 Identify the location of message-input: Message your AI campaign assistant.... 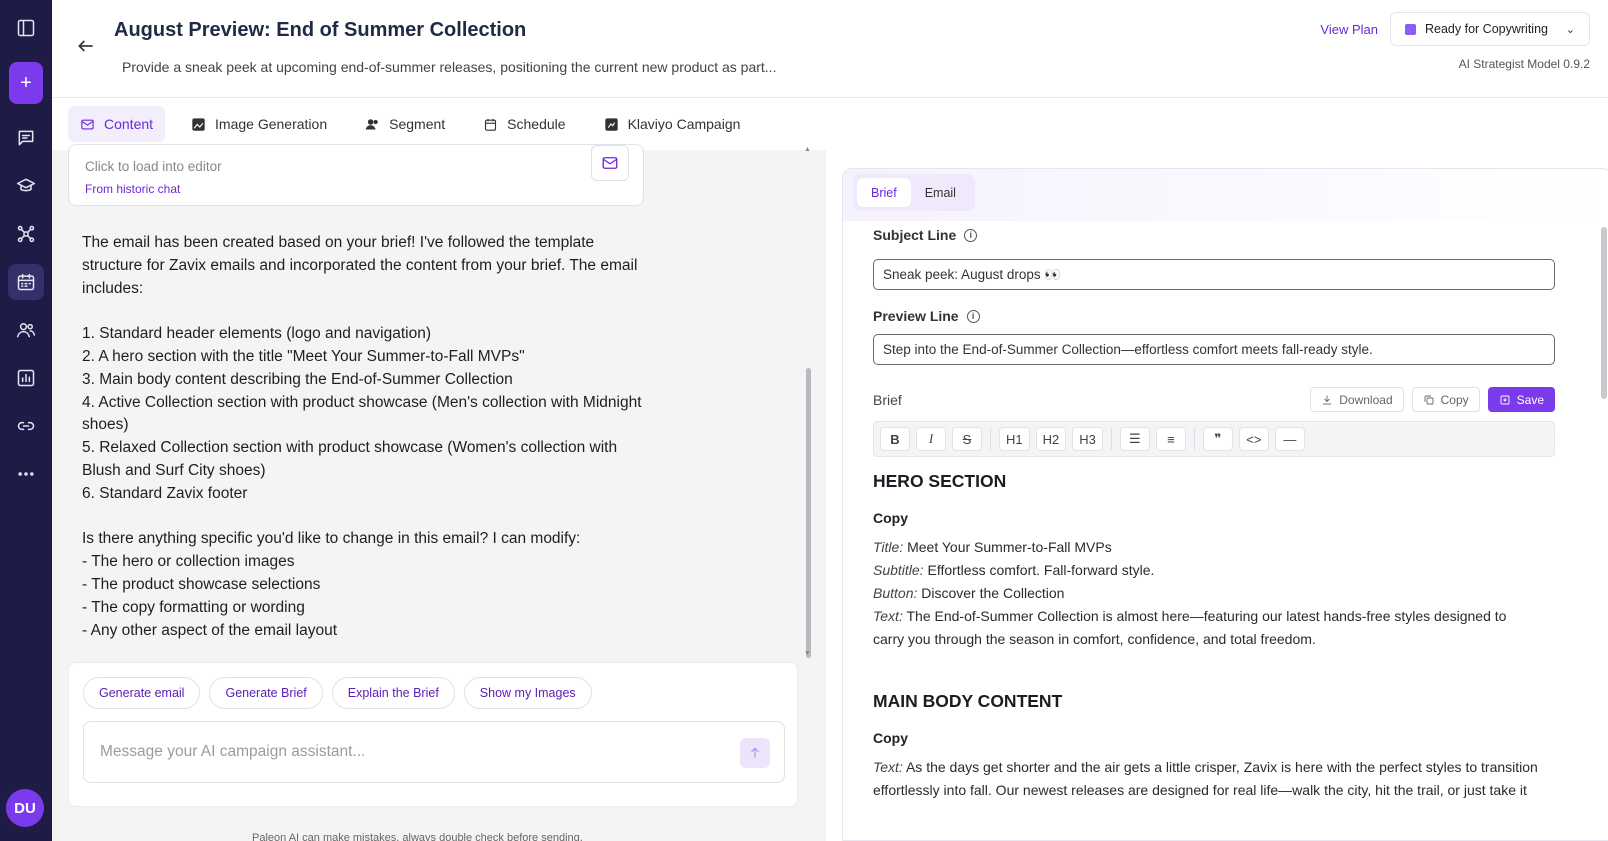
(434, 752).